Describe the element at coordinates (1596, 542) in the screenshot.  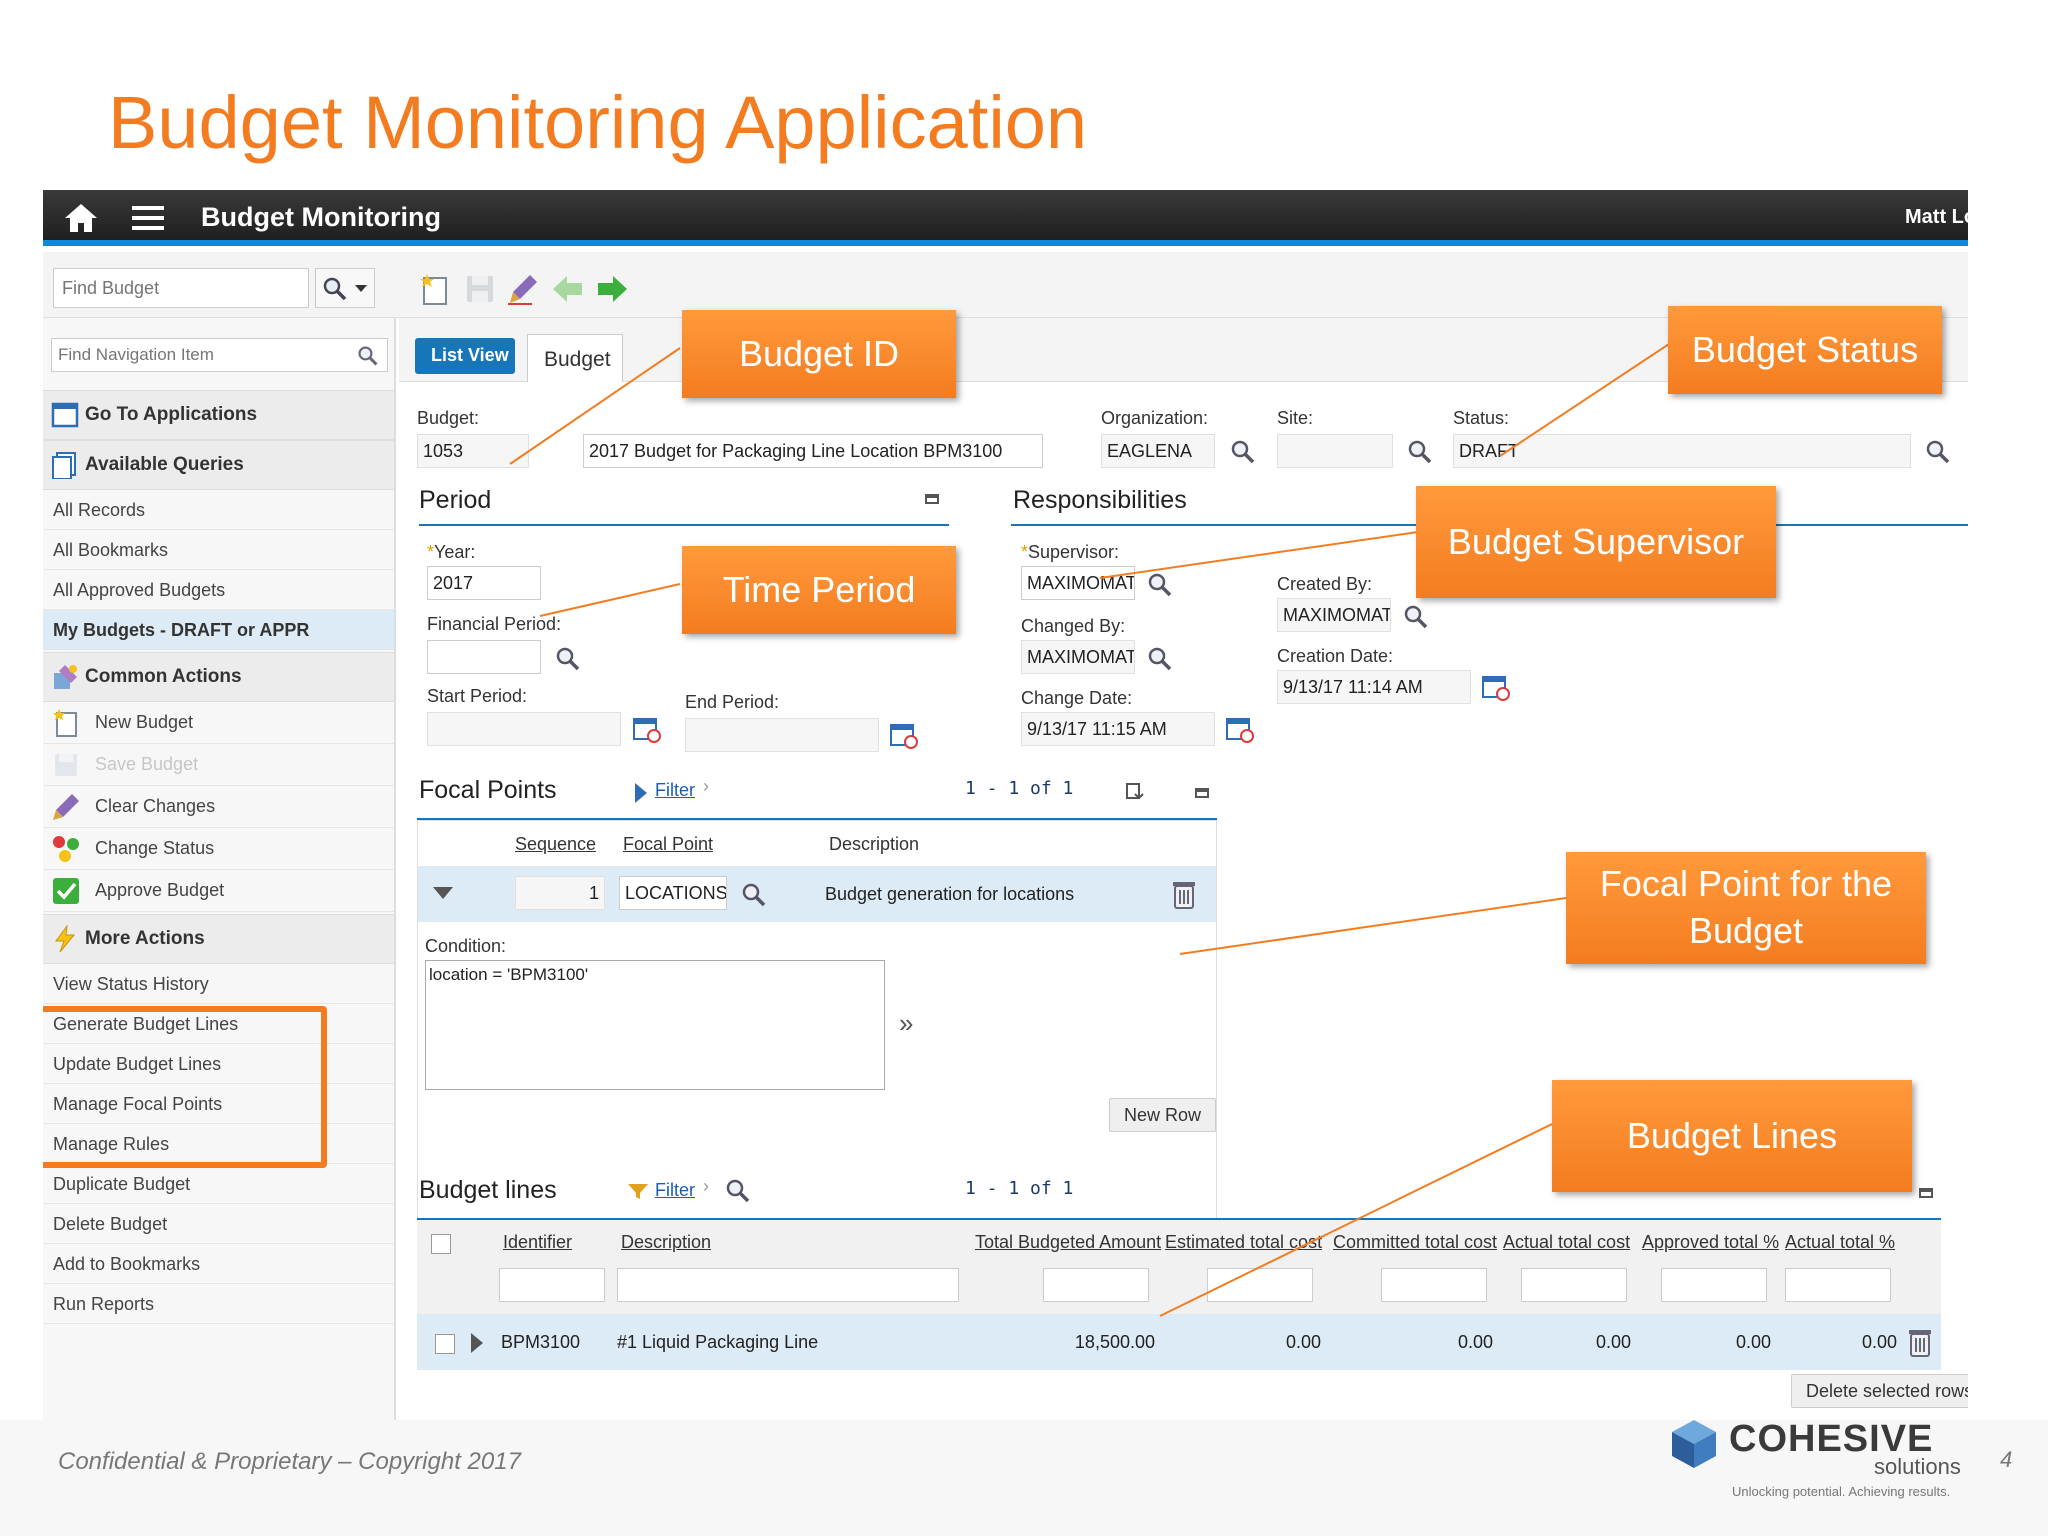
I see `callout-budget-supervisor: Budget Supervisor` at that location.